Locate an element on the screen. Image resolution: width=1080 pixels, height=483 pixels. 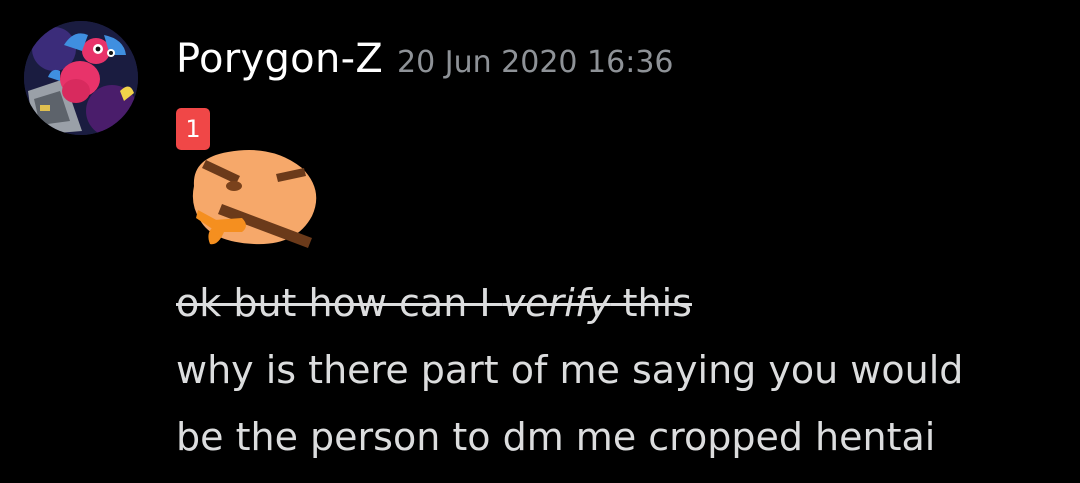
reaction-count-badge: 1 is located at coordinates (193, 129).